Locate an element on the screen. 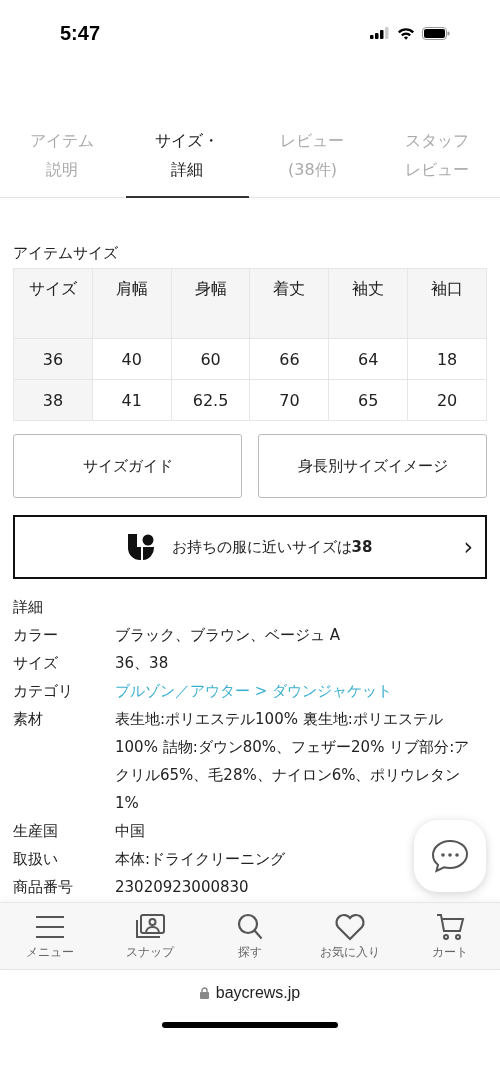 This screenshot has height=1080, width=500. lock-icon is located at coordinates (204, 993).